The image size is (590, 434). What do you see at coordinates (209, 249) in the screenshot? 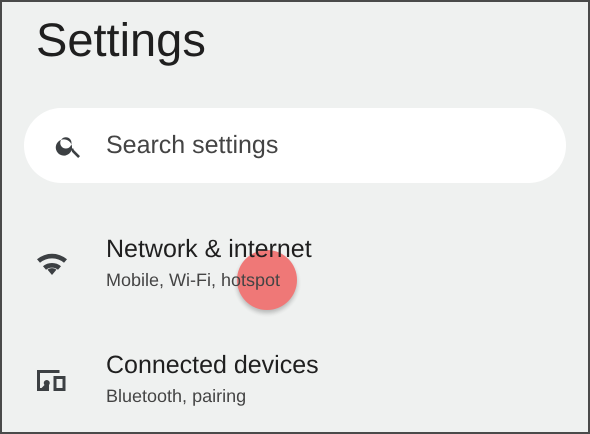
I see `item-title: Network & internet` at bounding box center [209, 249].